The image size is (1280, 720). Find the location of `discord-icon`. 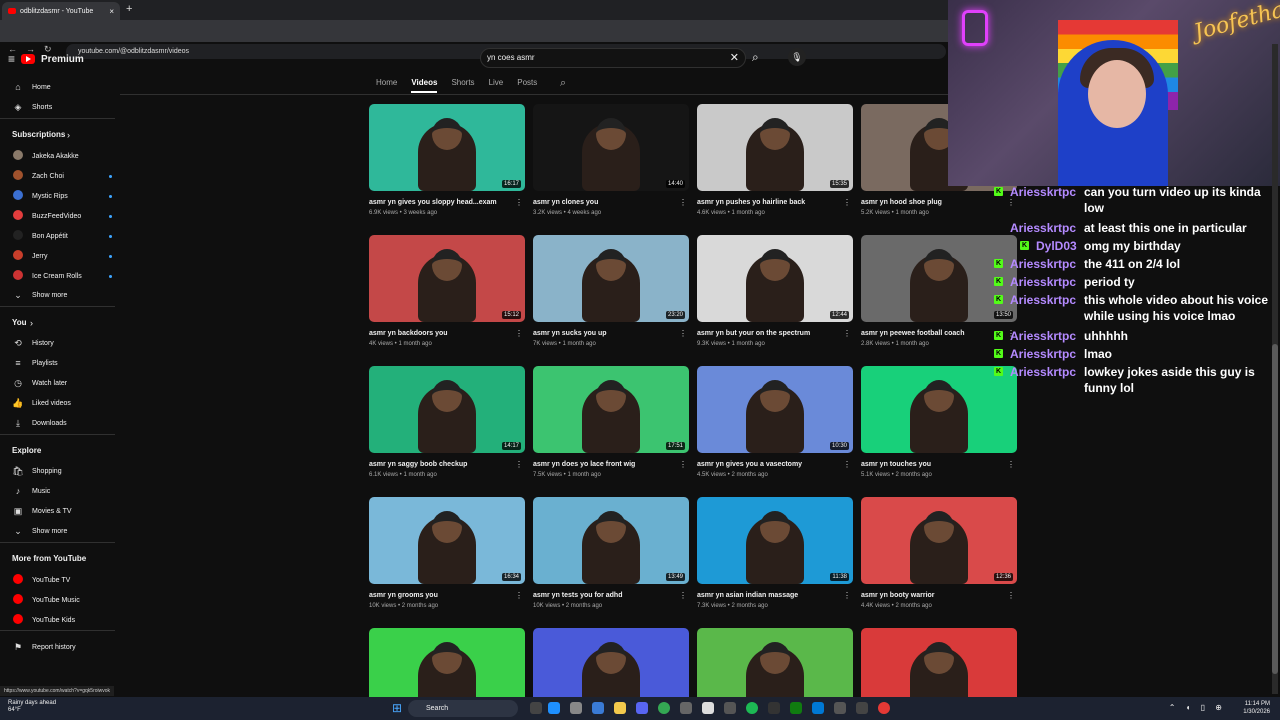

discord-icon is located at coordinates (642, 708).